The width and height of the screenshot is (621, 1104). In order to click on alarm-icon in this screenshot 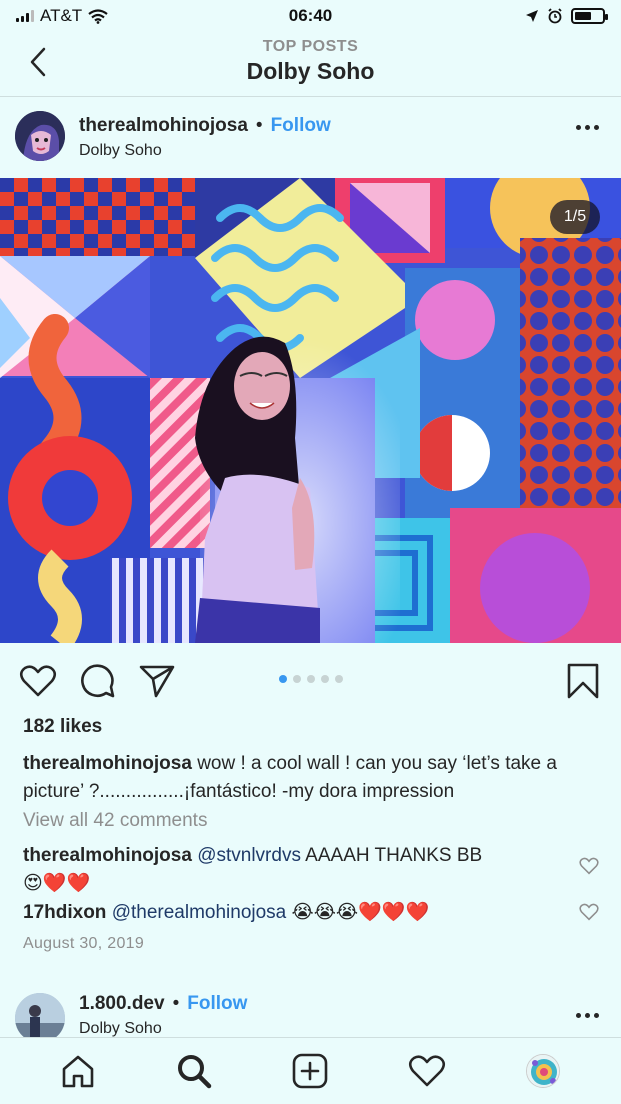, I will do `click(555, 16)`.